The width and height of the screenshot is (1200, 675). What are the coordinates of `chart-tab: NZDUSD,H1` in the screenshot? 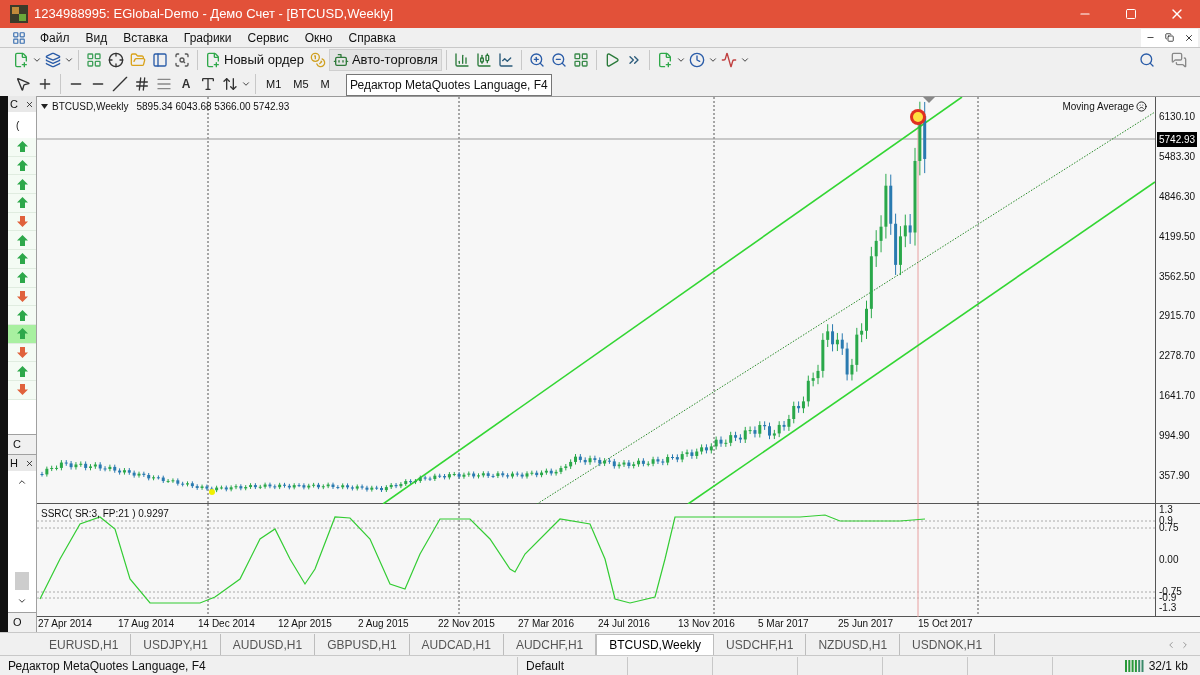 It's located at (853, 644).